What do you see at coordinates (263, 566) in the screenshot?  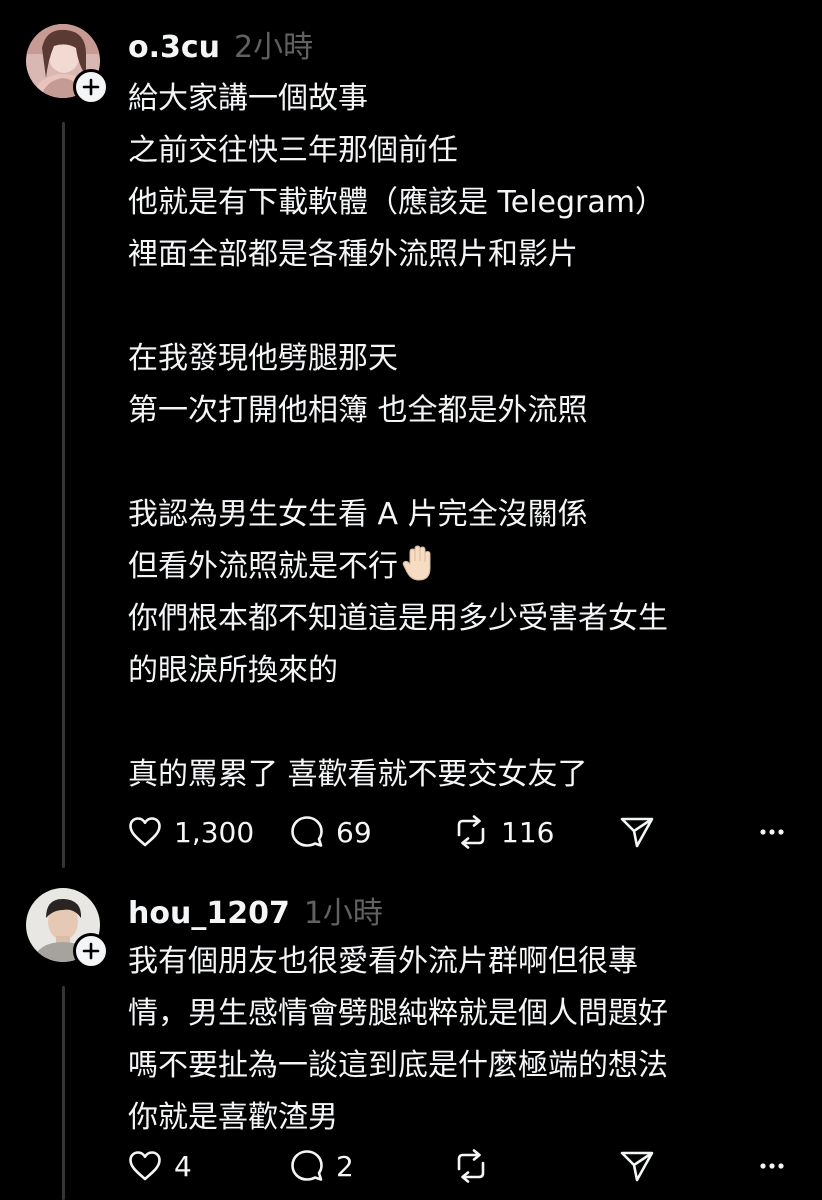 I see `post-line: 但看外流照就是不行` at bounding box center [263, 566].